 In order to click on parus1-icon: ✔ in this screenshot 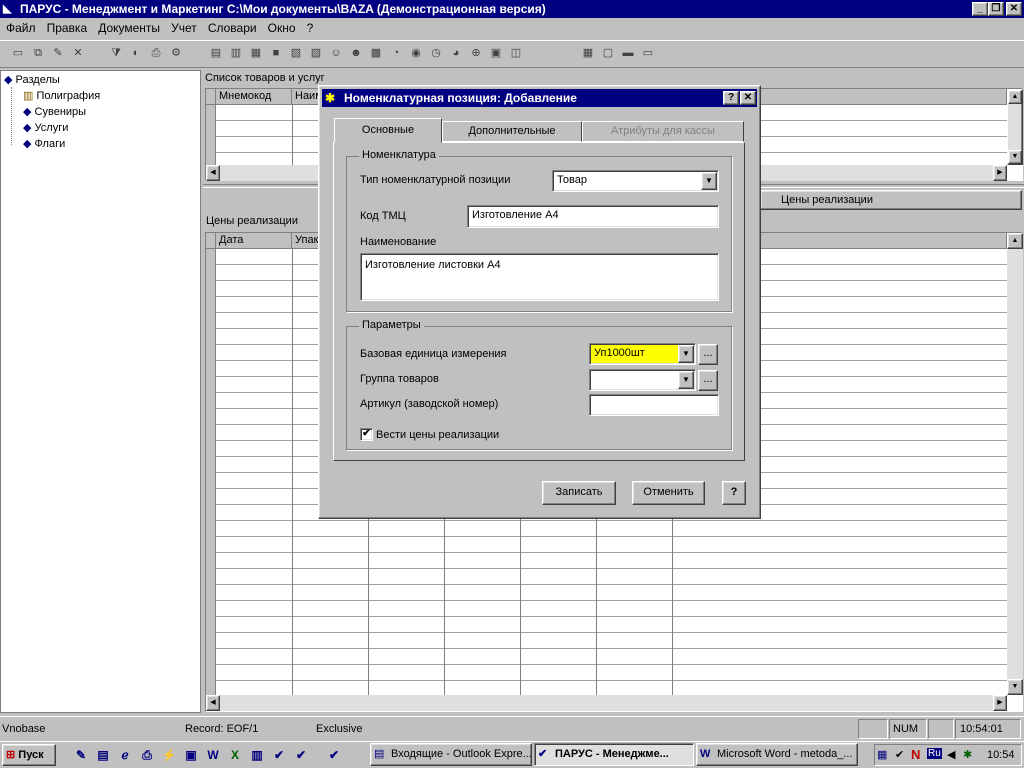, I will do `click(279, 755)`.